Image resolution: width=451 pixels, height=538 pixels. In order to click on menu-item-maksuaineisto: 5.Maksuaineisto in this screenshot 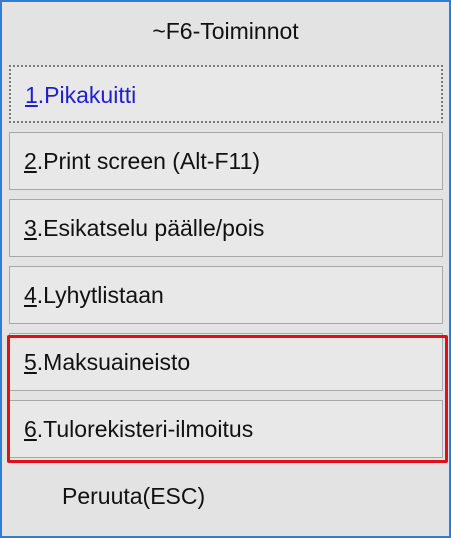, I will do `click(226, 362)`.